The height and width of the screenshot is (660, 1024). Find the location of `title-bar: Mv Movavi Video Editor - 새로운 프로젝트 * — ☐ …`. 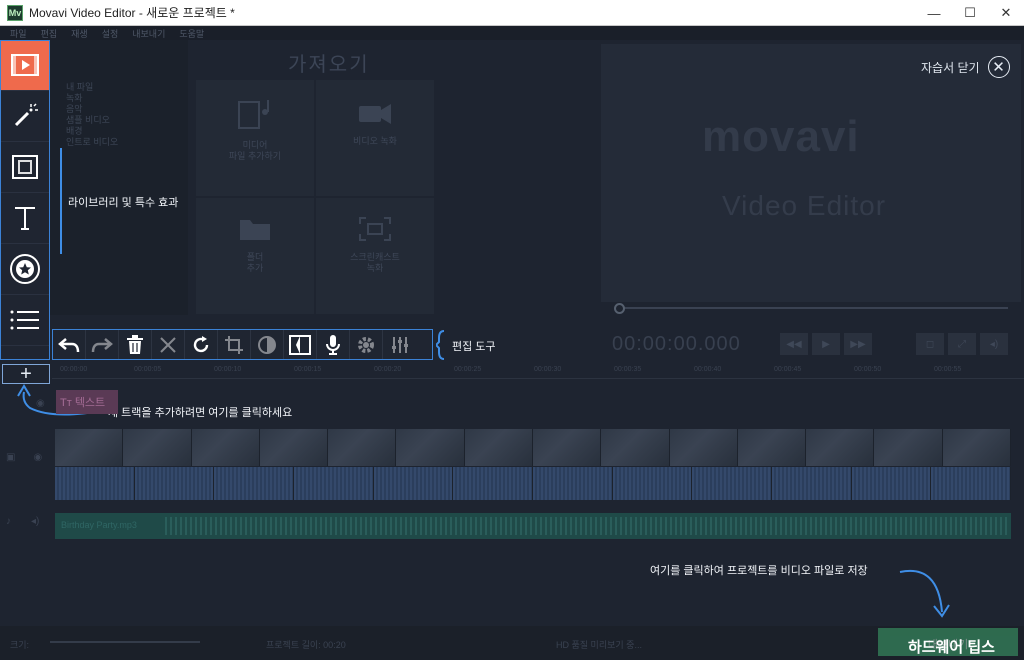

title-bar: Mv Movavi Video Editor - 새로운 프로젝트 * — ☐ … is located at coordinates (512, 13).